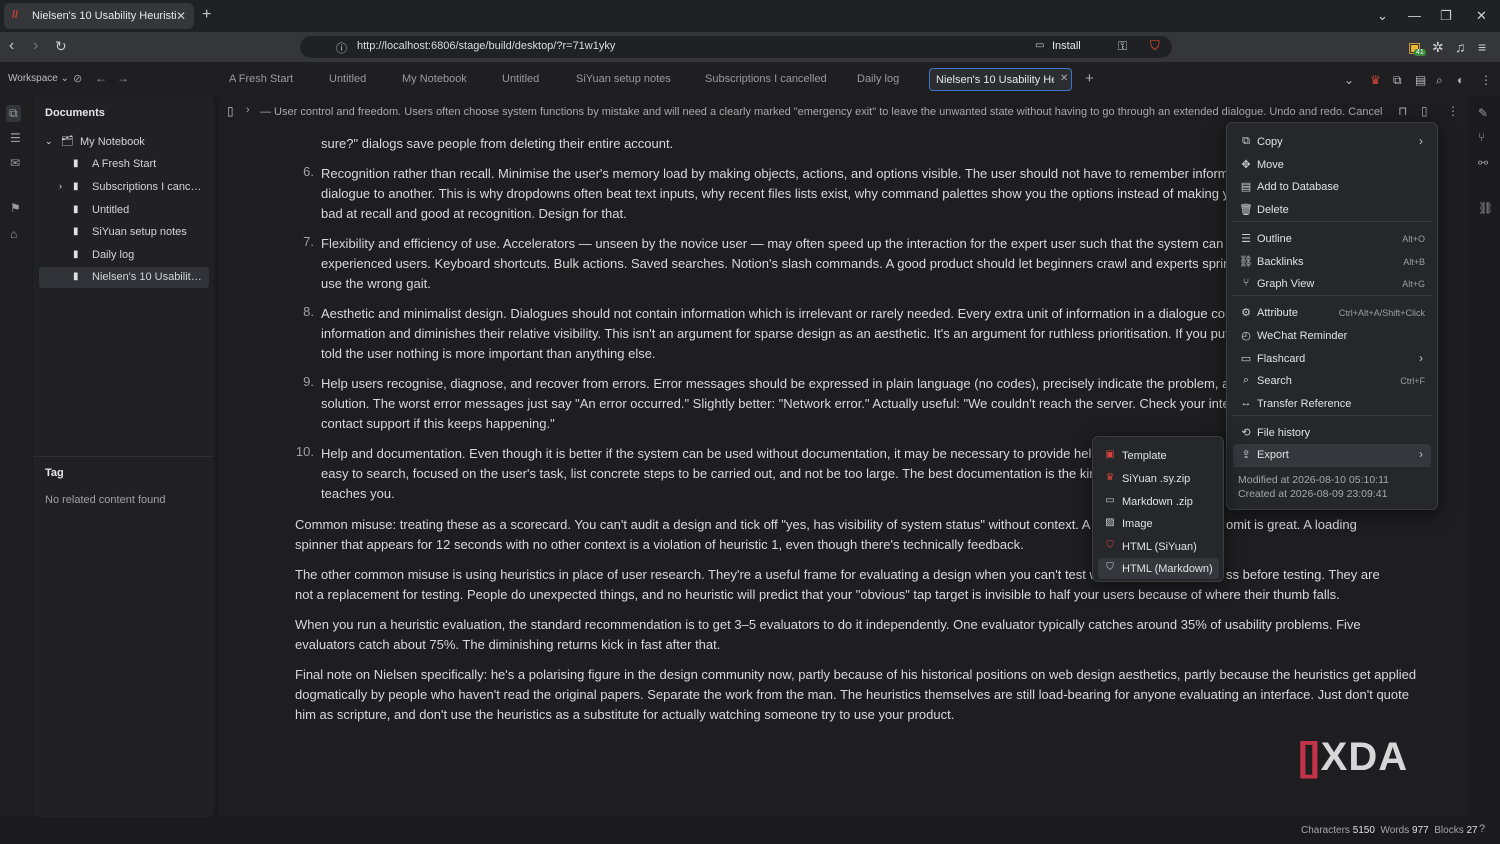  What do you see at coordinates (1158, 478) in the screenshot?
I see `export-item-siyuan-sy-zip: ♛ SiYuan .sy.zip` at bounding box center [1158, 478].